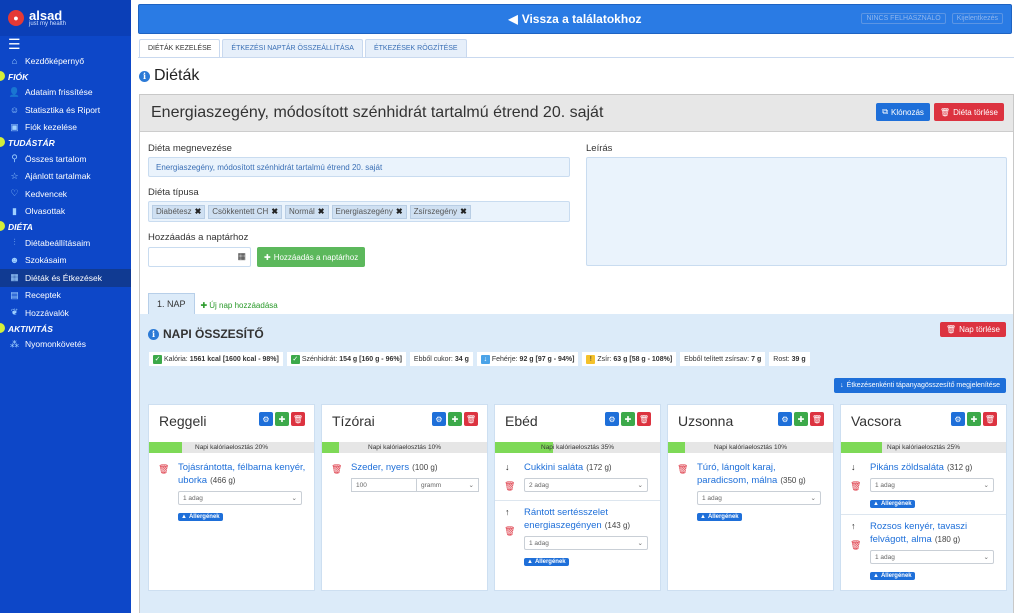  What do you see at coordinates (65, 159) in the screenshot?
I see `sidebar-item-all-content: ⚲ Összes tartalom` at bounding box center [65, 159].